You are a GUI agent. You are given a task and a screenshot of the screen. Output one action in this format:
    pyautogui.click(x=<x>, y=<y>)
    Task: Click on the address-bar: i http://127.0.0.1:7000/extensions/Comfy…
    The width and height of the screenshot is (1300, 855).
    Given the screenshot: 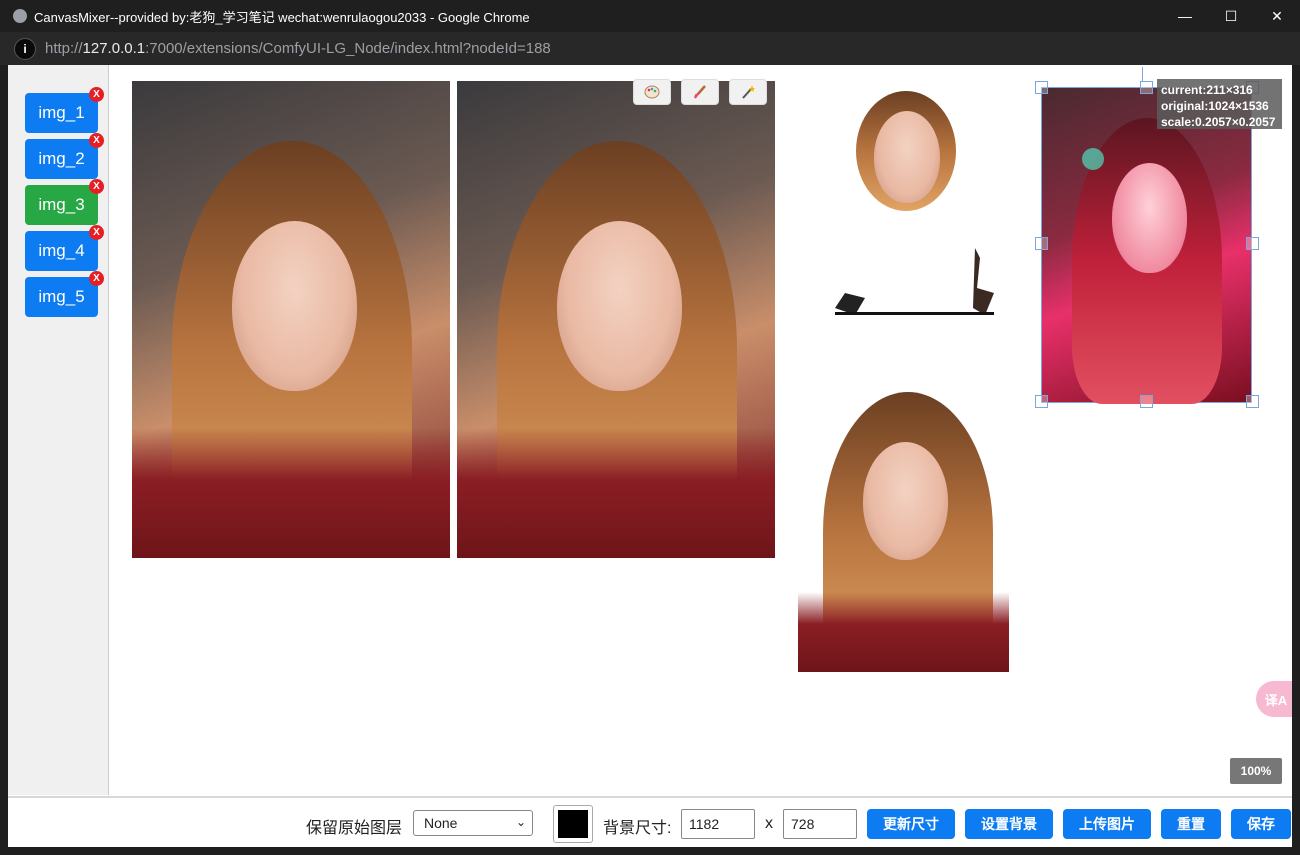 What is the action you would take?
    pyautogui.click(x=650, y=48)
    